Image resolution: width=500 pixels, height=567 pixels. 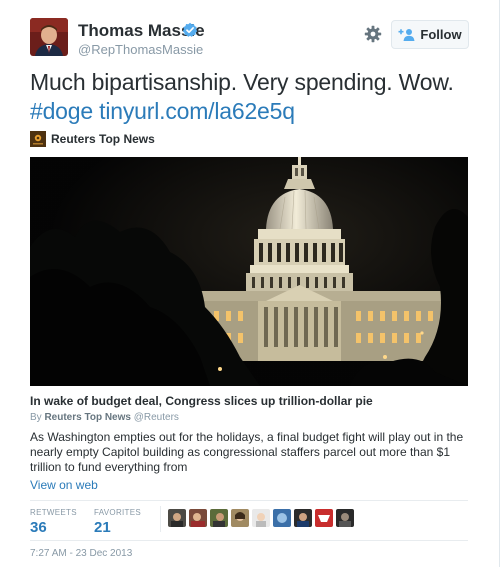 I want to click on favorites-count: 21, so click(x=102, y=527).